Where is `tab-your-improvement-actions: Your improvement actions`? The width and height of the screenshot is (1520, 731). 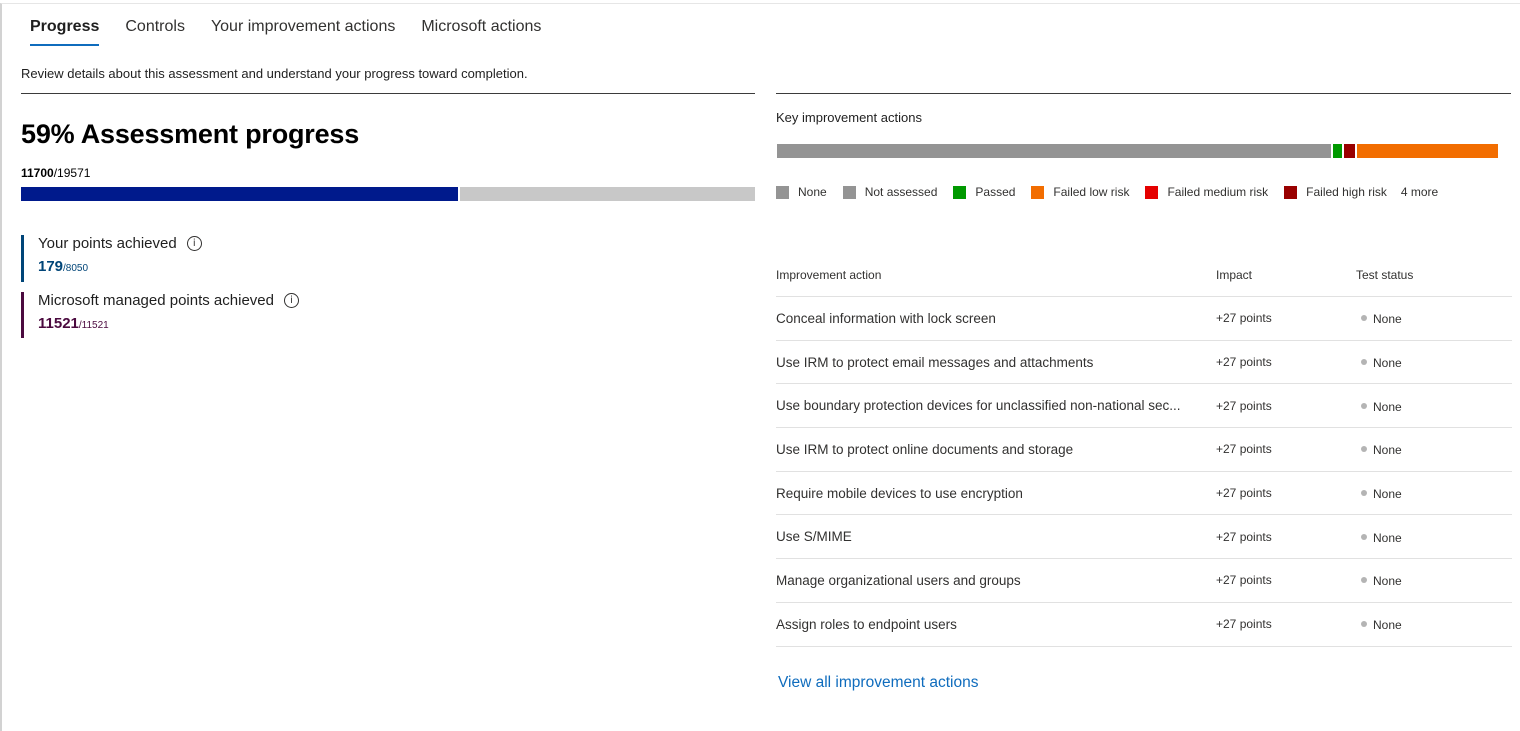 tab-your-improvement-actions: Your improvement actions is located at coordinates (303, 31).